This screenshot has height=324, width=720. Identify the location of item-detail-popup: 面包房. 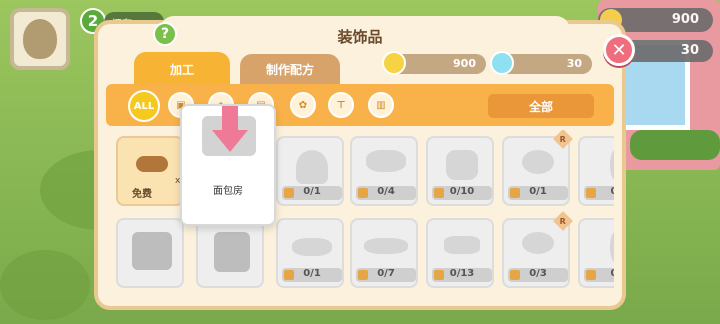
(228, 165).